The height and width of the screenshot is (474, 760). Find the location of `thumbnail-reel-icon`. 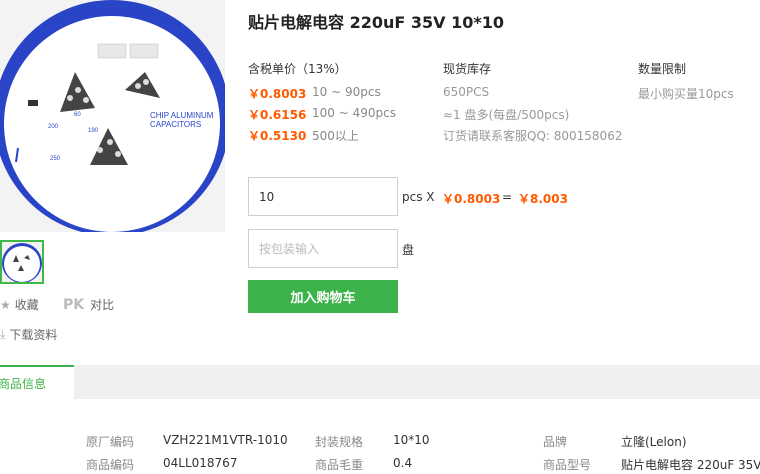

thumbnail-reel-icon is located at coordinates (22, 262).